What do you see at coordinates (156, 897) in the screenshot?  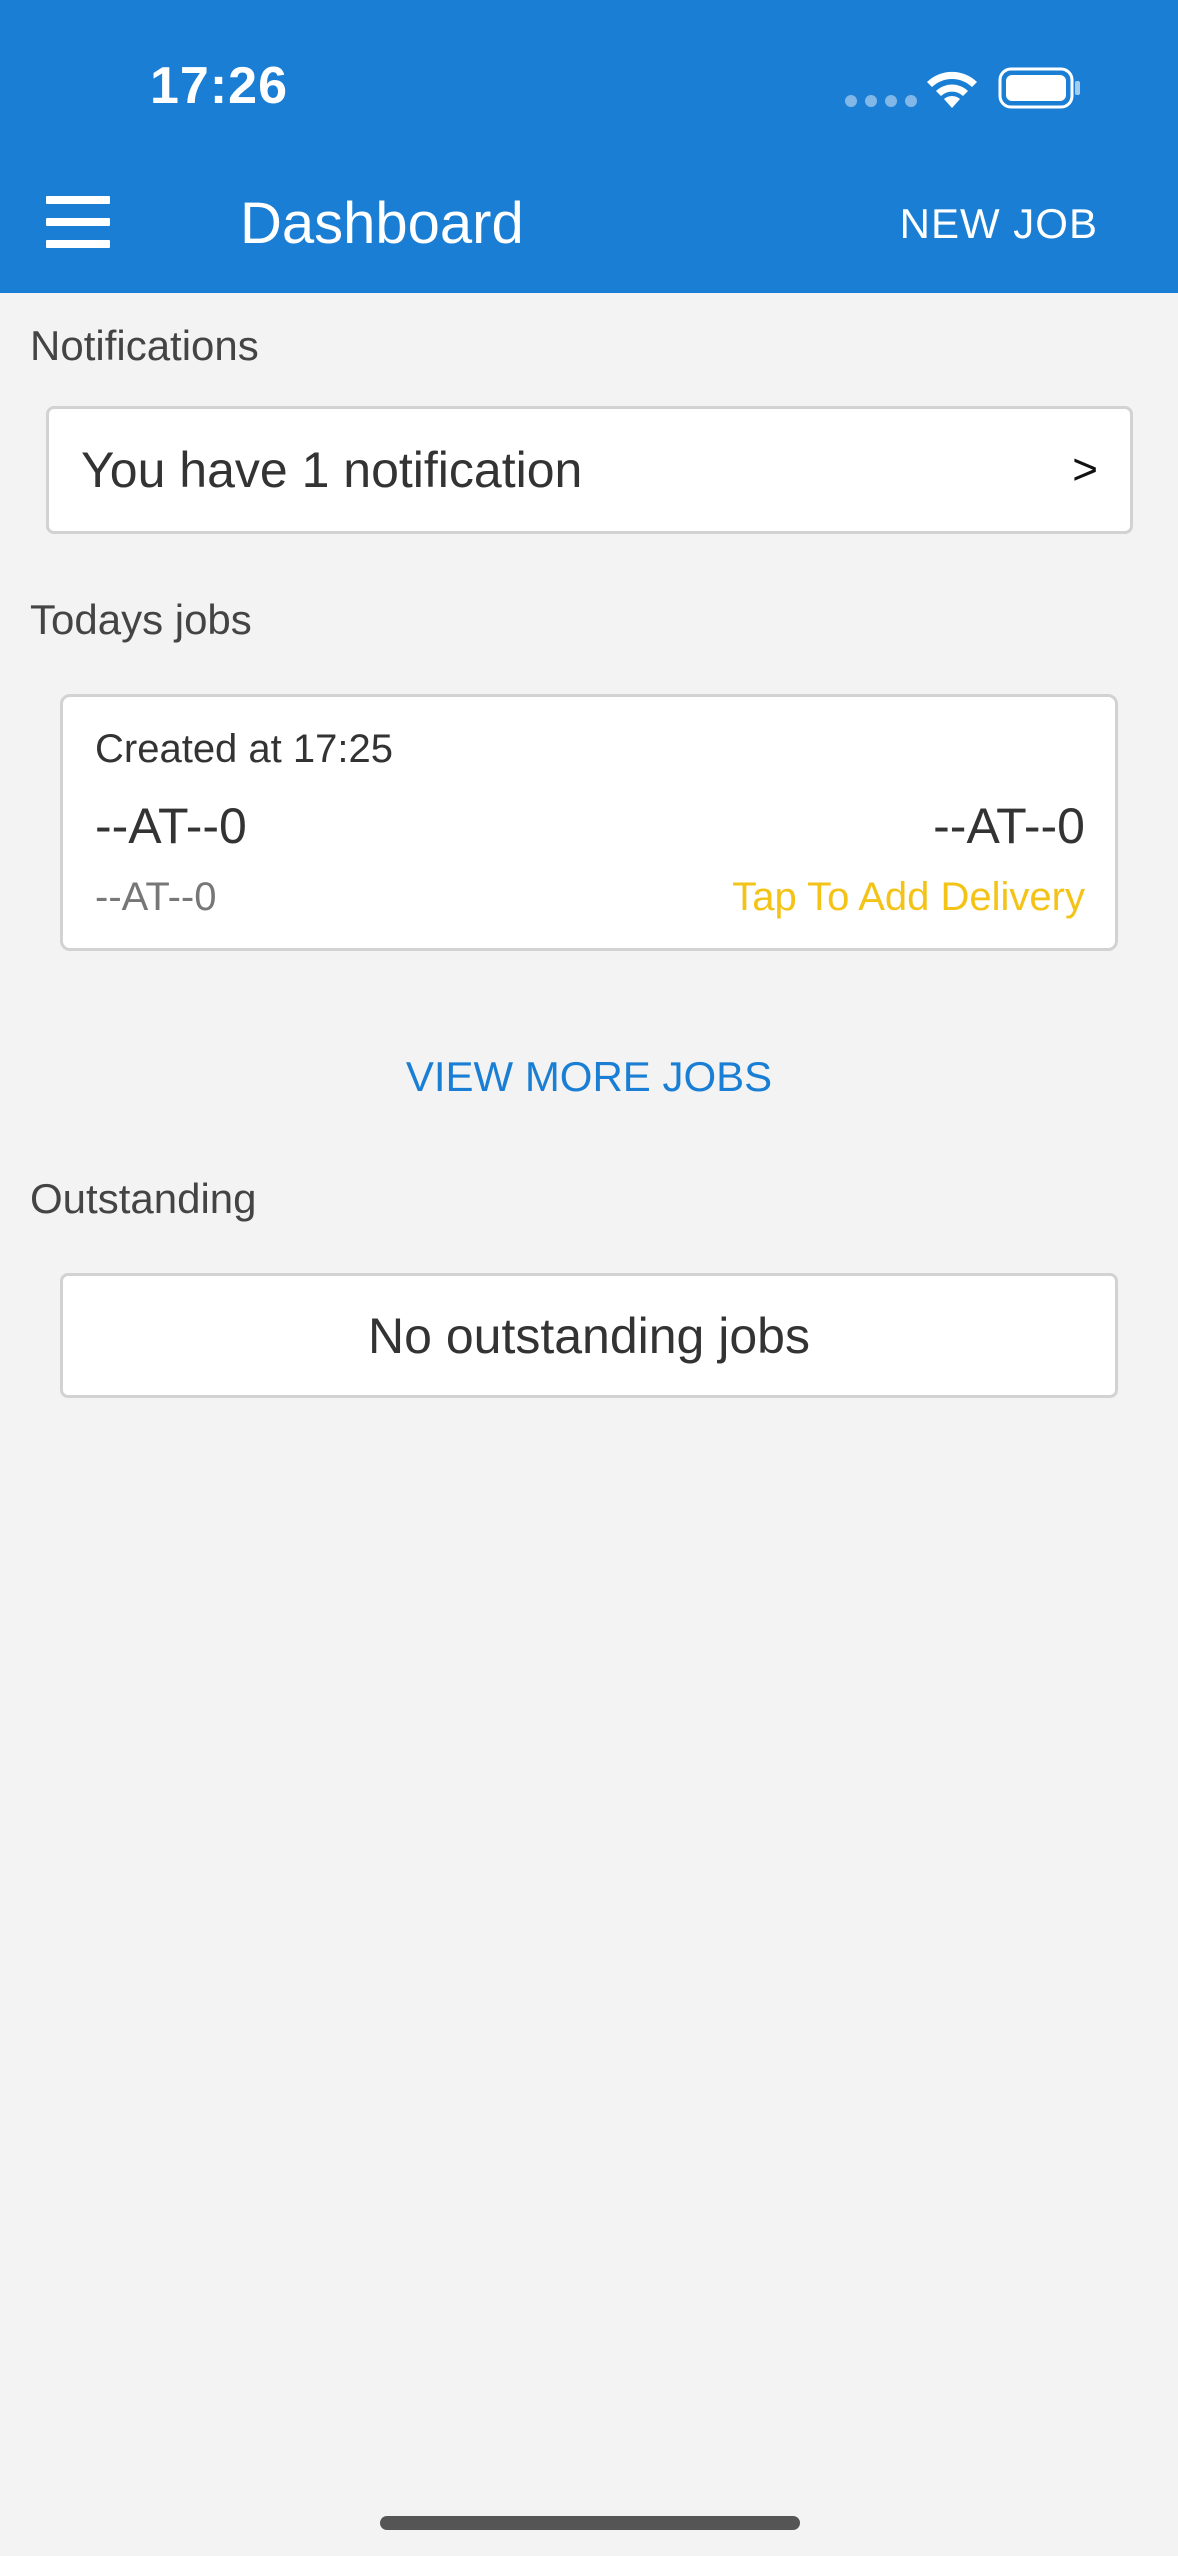 I see `job-reference-code: --AT--0` at bounding box center [156, 897].